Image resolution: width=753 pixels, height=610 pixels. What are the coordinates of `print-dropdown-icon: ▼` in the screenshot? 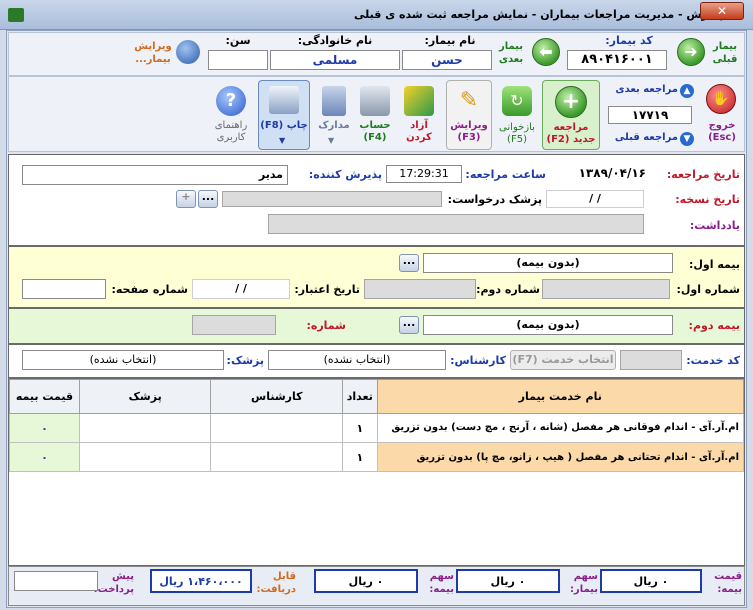 It's located at (282, 140).